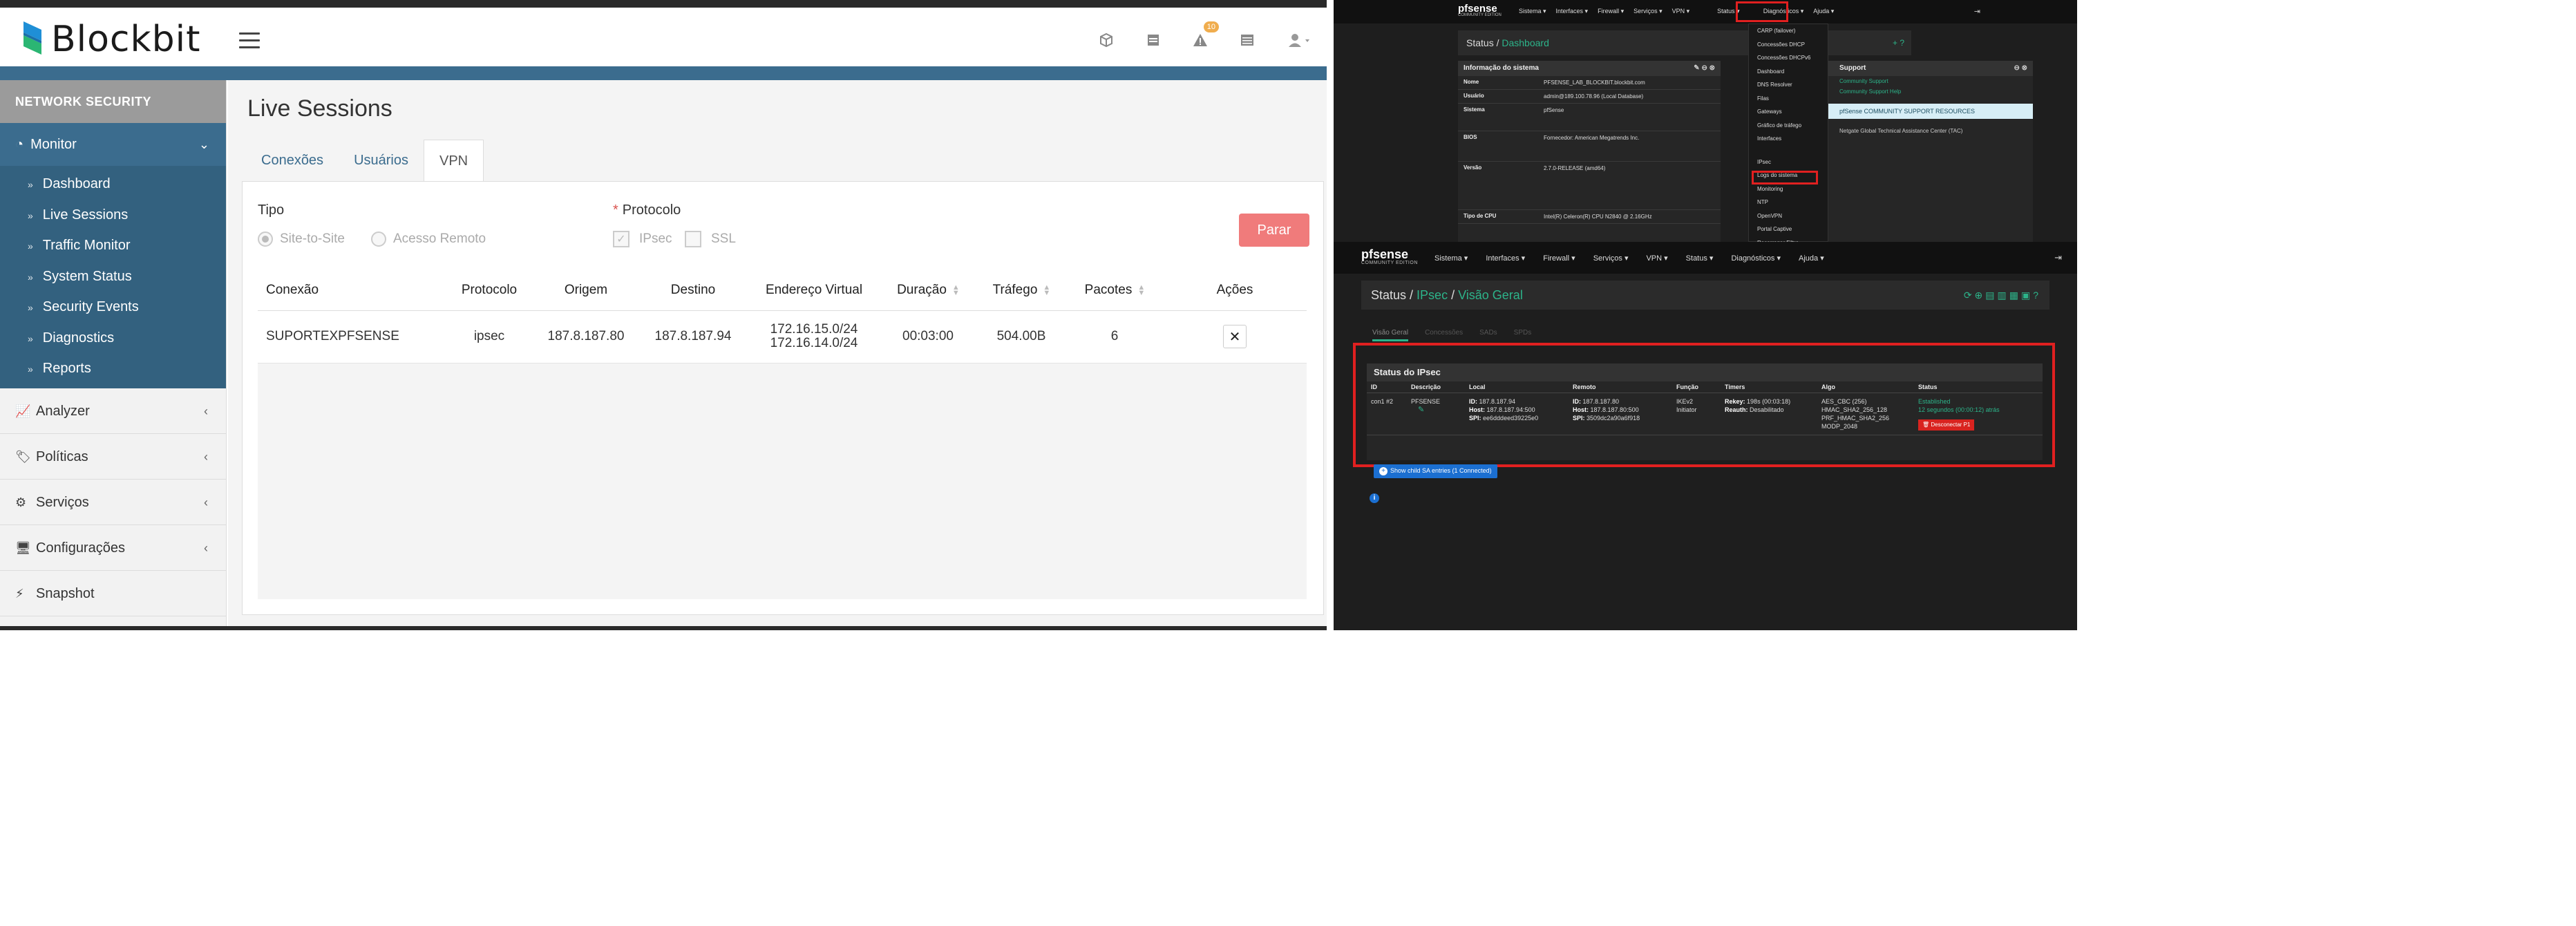 The image size is (2576, 926). I want to click on menu-item: Dashboard, so click(1788, 72).